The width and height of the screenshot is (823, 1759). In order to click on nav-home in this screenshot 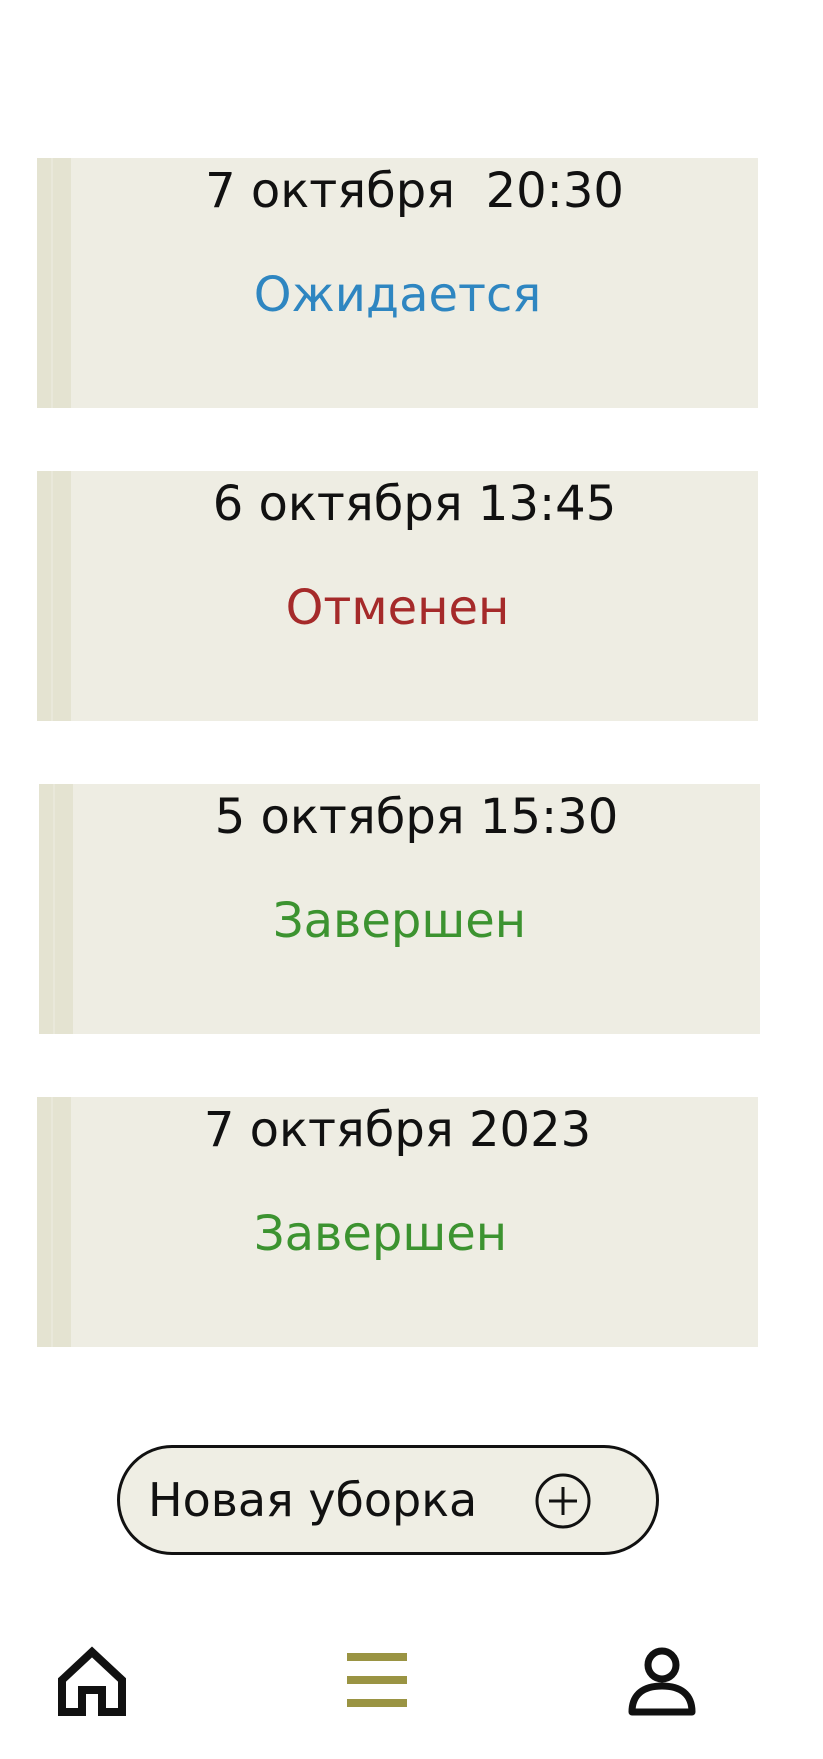, I will do `click(92, 1680)`.